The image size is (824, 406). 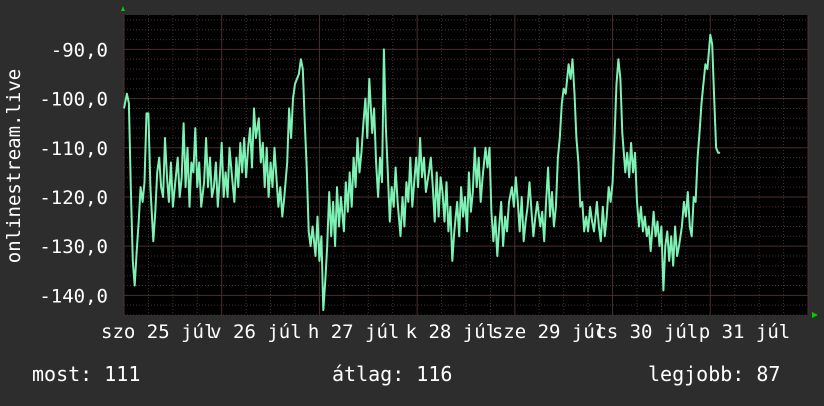 I want to click on y-tick-label: -90,0, so click(x=79, y=50).